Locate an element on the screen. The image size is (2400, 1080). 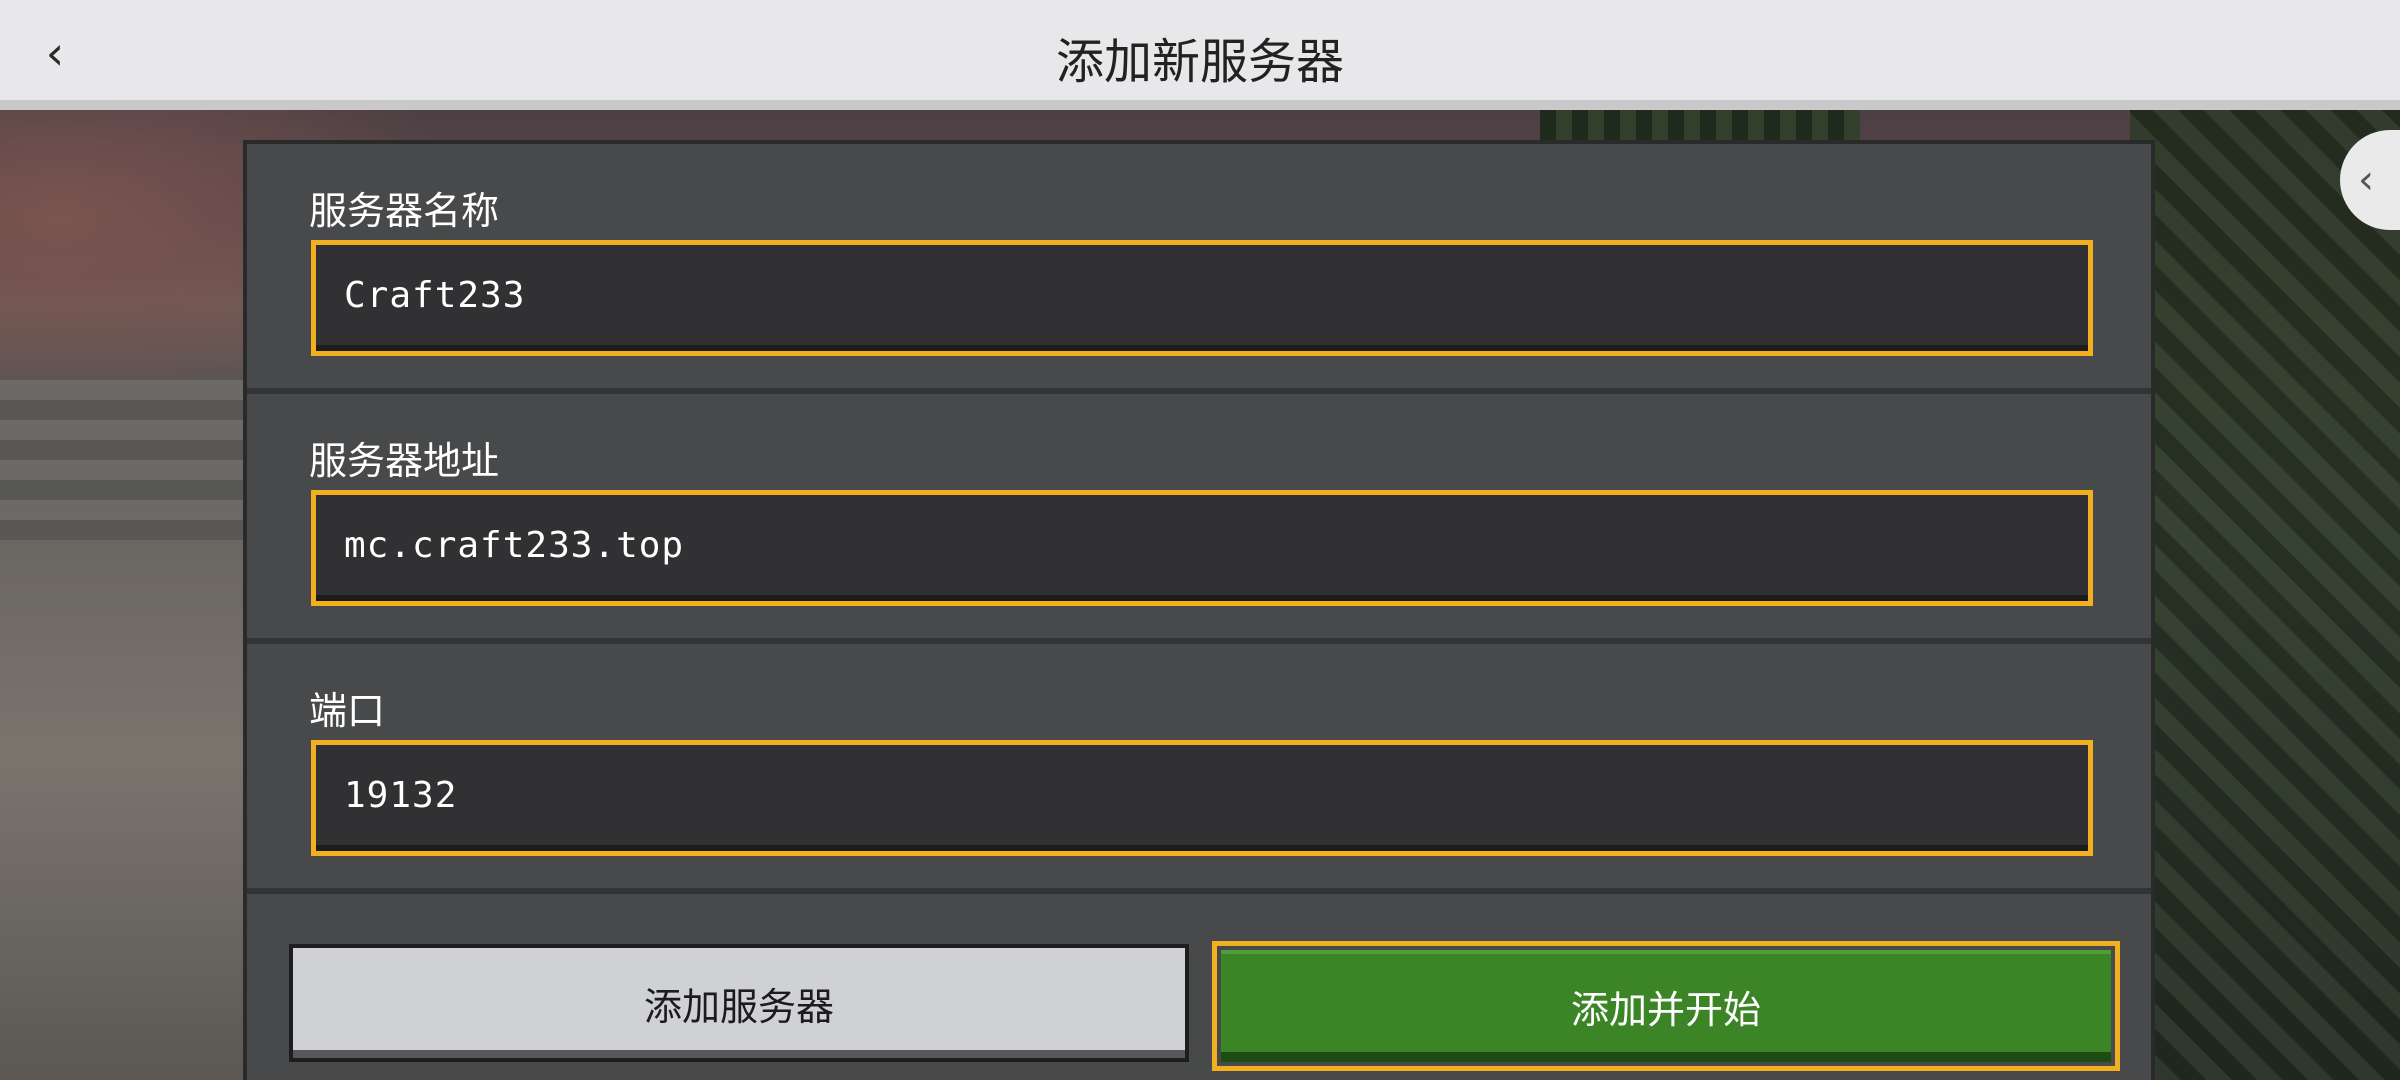
port-value: 19132 is located at coordinates (1202, 798).